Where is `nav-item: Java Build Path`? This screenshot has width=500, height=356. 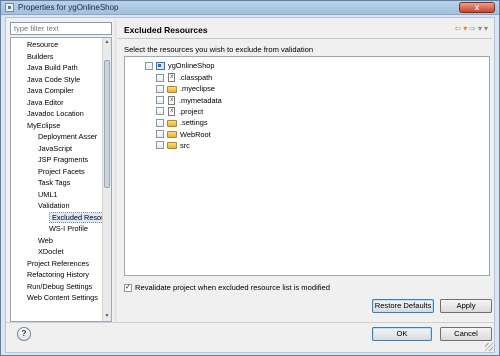 nav-item: Java Build Path is located at coordinates (57, 68).